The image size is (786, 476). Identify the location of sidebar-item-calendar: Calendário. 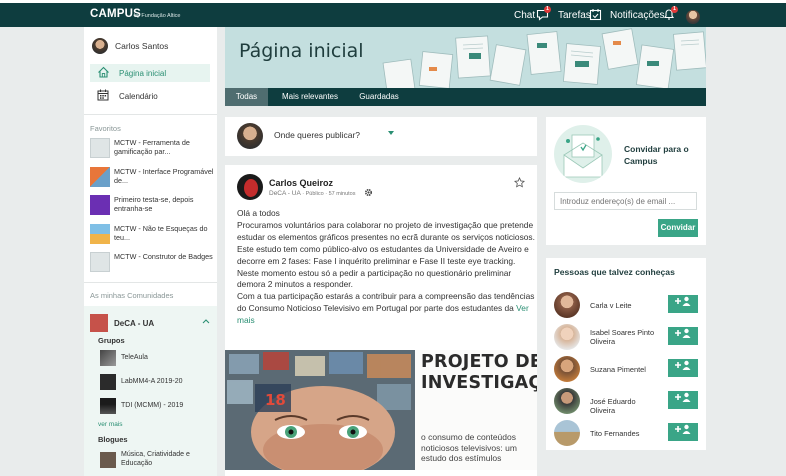
(150, 96).